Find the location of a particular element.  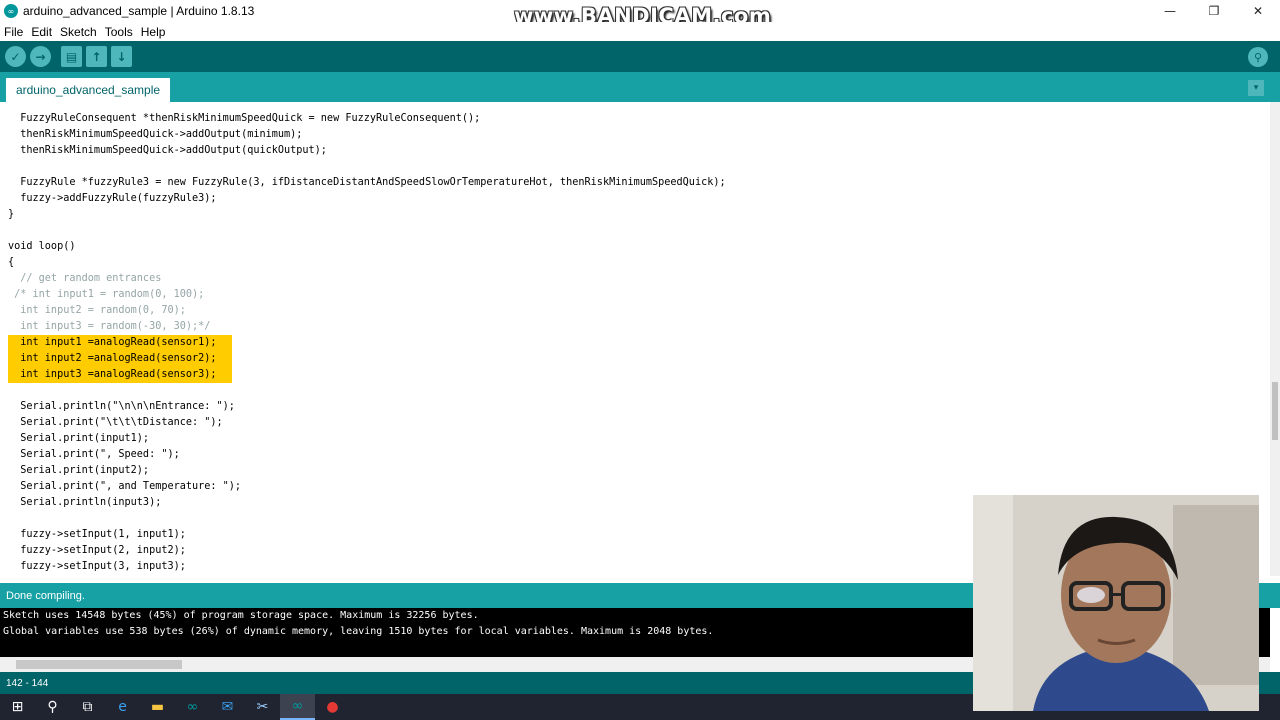

tab-arduino-advanced-sample: arduino_advanced_sample is located at coordinates (88, 90).